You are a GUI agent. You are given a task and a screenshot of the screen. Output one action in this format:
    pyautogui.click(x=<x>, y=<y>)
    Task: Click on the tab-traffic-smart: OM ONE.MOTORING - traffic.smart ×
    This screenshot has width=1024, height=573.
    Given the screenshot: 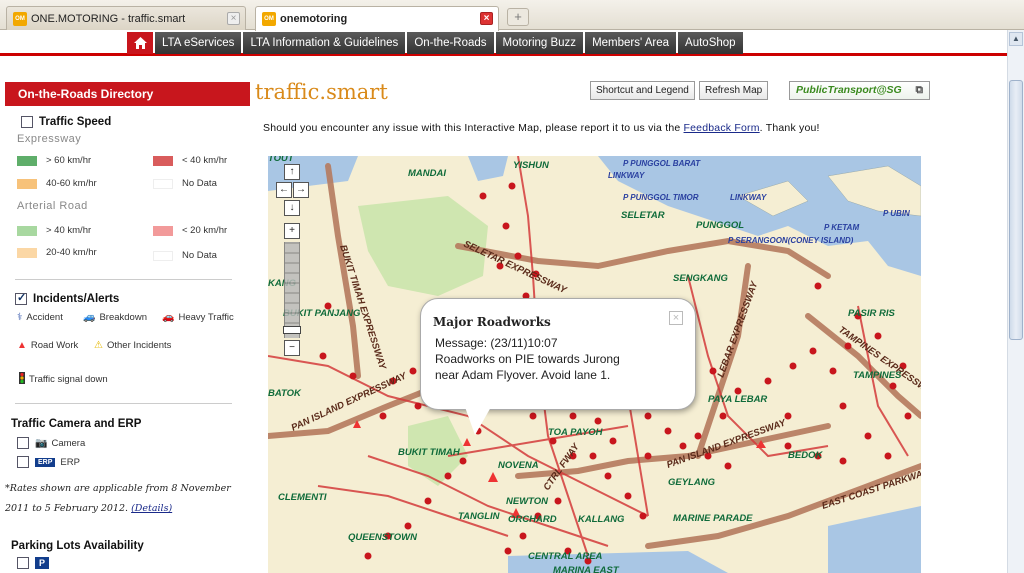 What is the action you would take?
    pyautogui.click(x=126, y=18)
    